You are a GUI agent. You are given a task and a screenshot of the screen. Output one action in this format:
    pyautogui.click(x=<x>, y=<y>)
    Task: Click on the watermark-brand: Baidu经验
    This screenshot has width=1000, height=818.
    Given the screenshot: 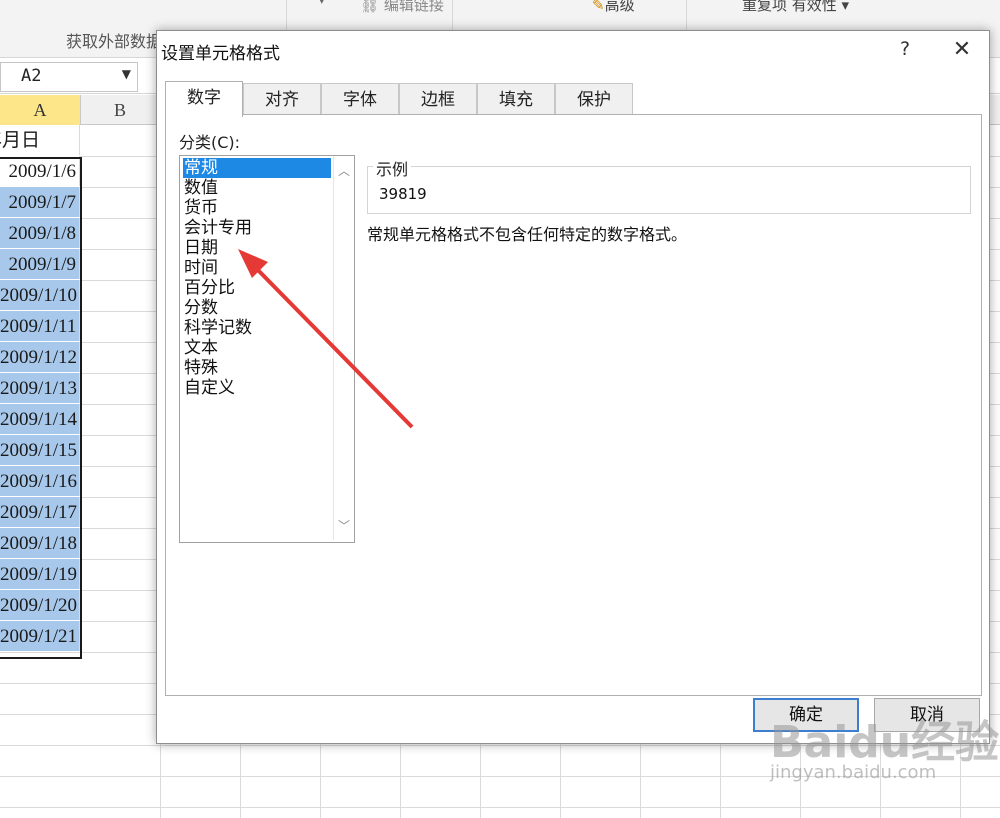 What is the action you would take?
    pyautogui.click(x=885, y=742)
    